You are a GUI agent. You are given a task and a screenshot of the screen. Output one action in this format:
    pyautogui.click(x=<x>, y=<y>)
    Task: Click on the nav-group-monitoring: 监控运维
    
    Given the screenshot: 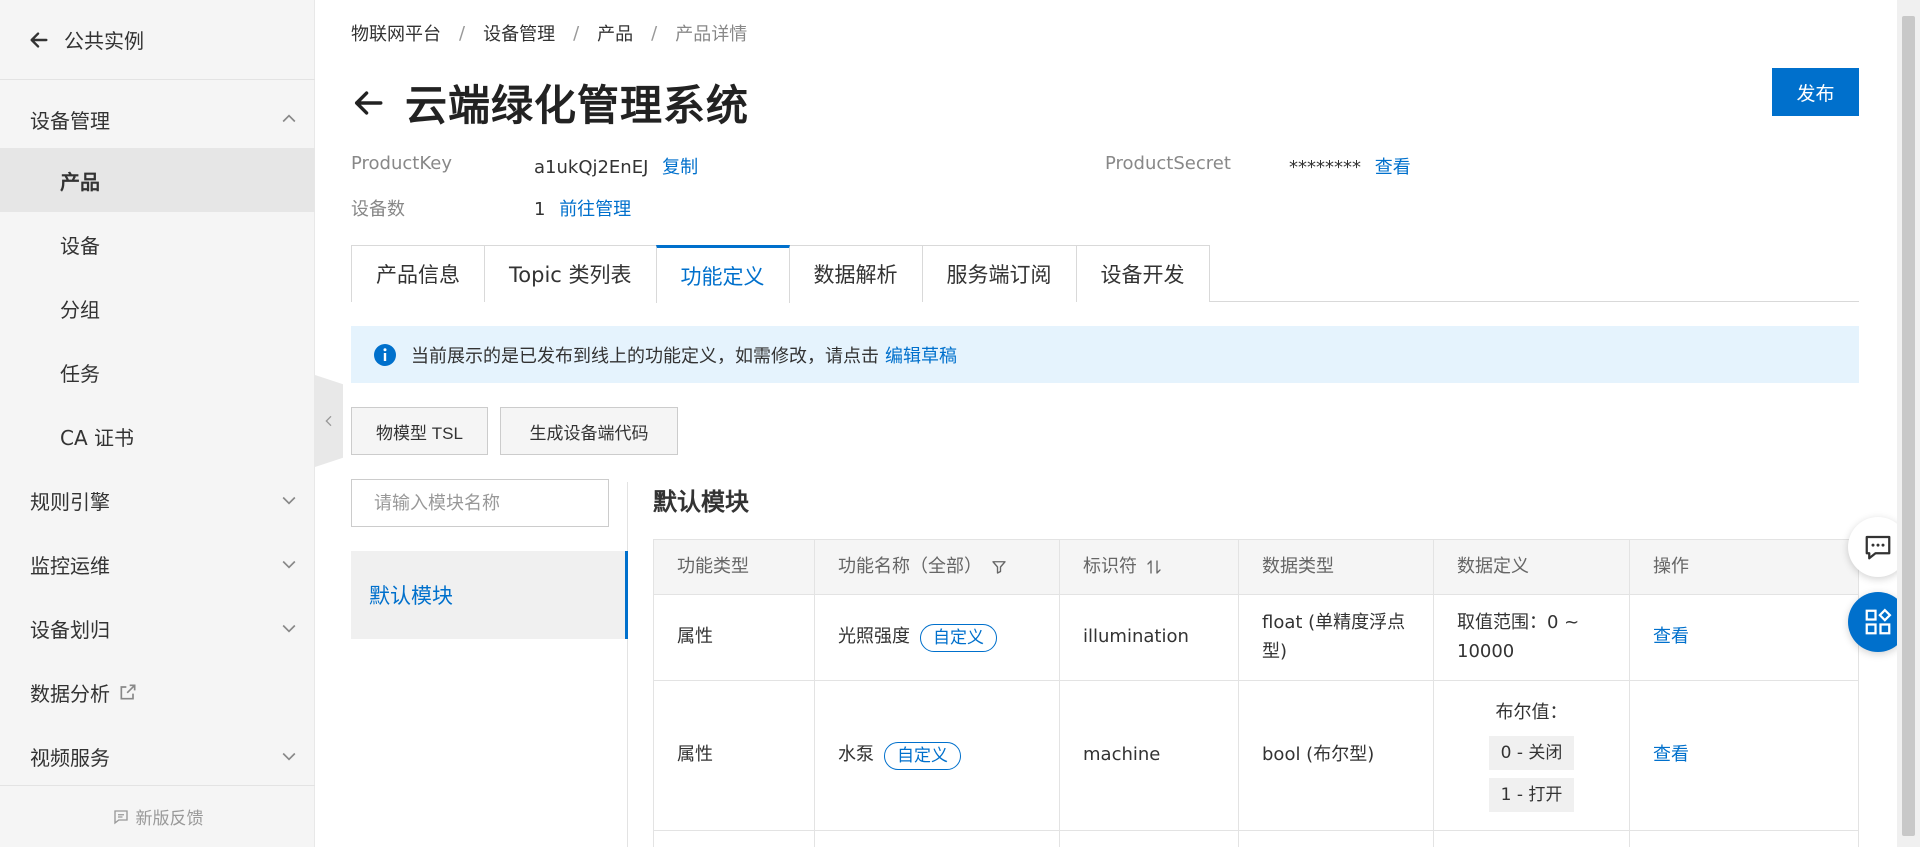 What is the action you would take?
    pyautogui.click(x=157, y=564)
    